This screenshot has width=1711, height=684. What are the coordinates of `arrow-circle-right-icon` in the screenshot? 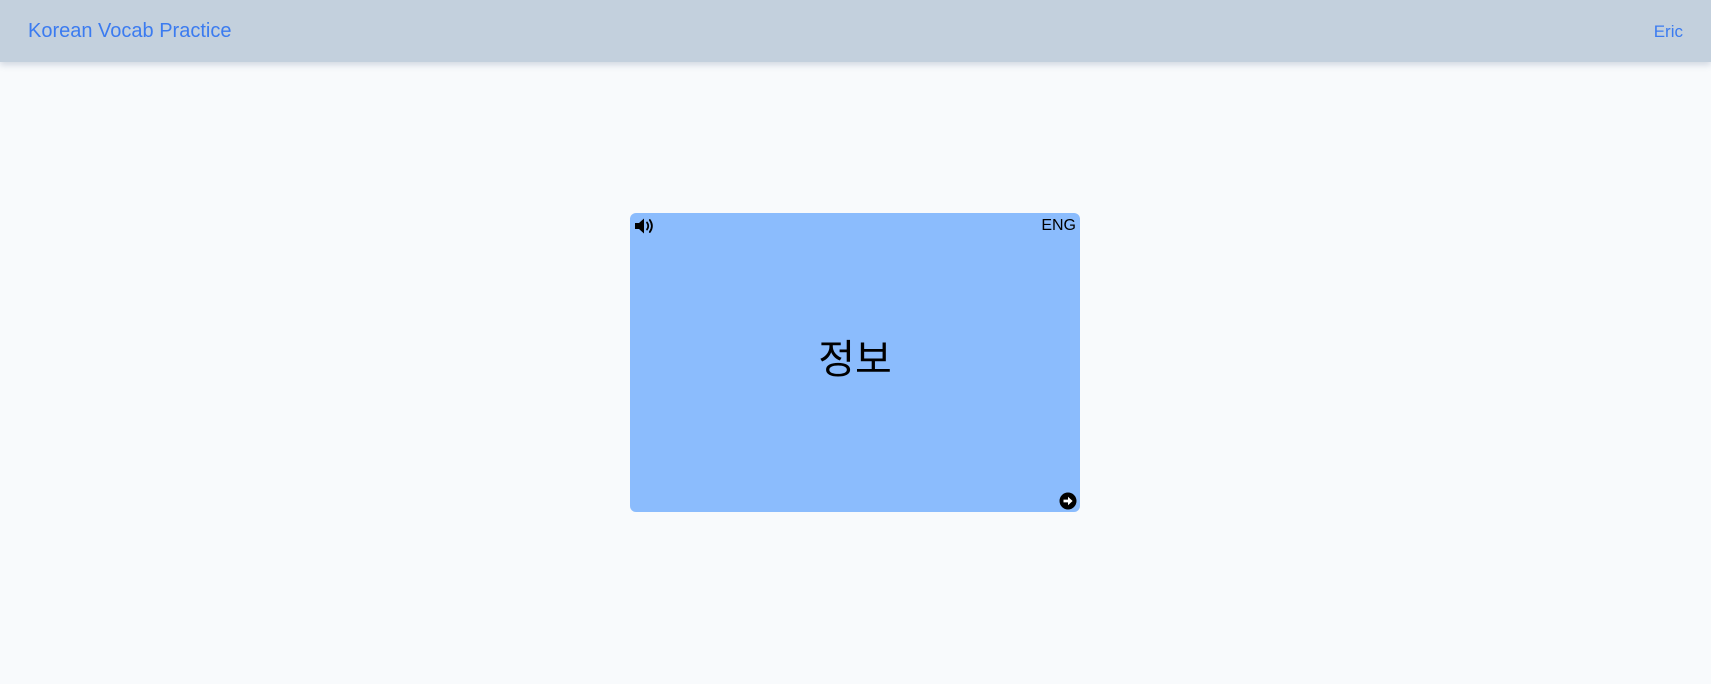 It's located at (1068, 501).